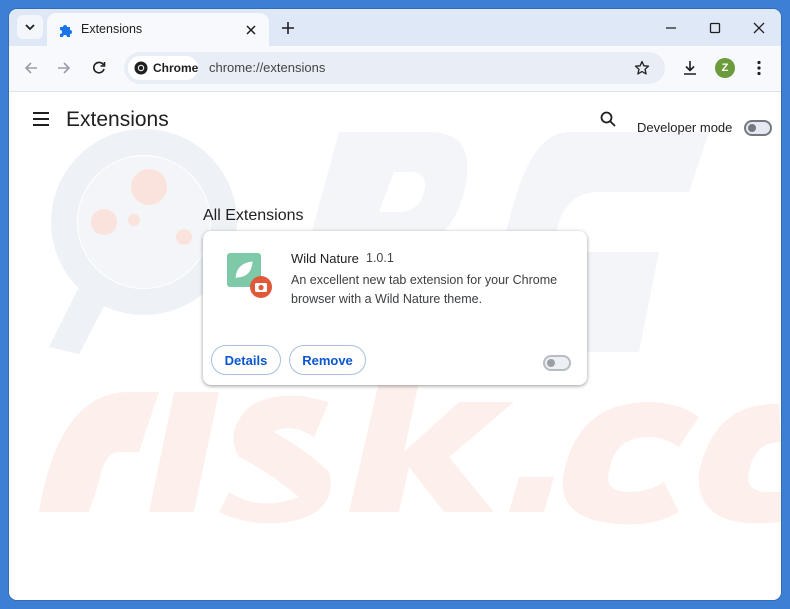  I want to click on details-button: Details, so click(246, 360).